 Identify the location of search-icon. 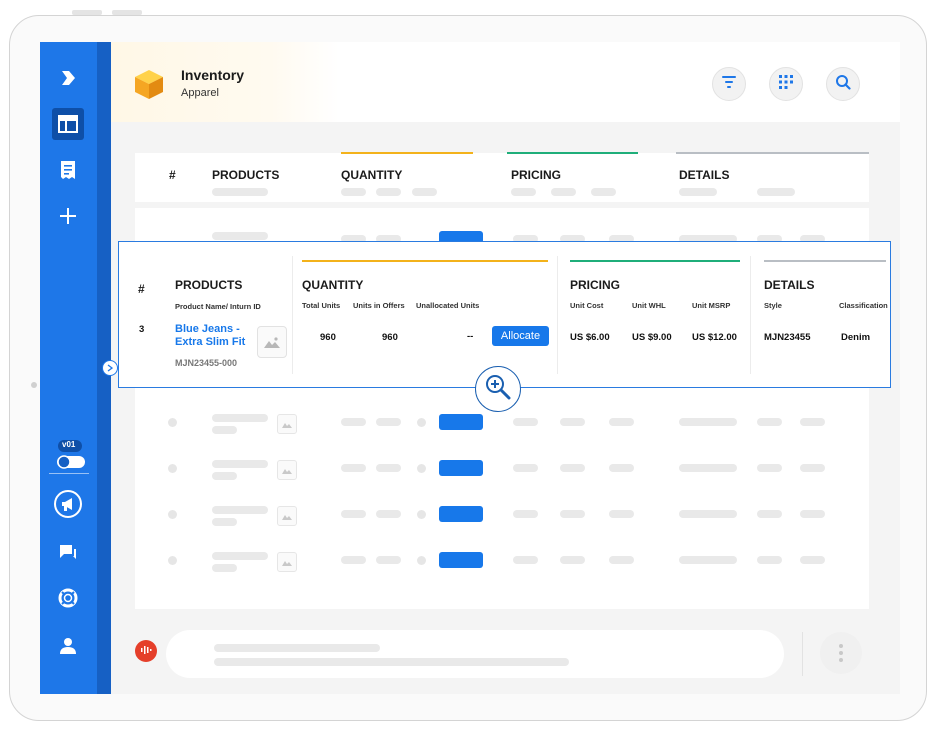
(843, 84).